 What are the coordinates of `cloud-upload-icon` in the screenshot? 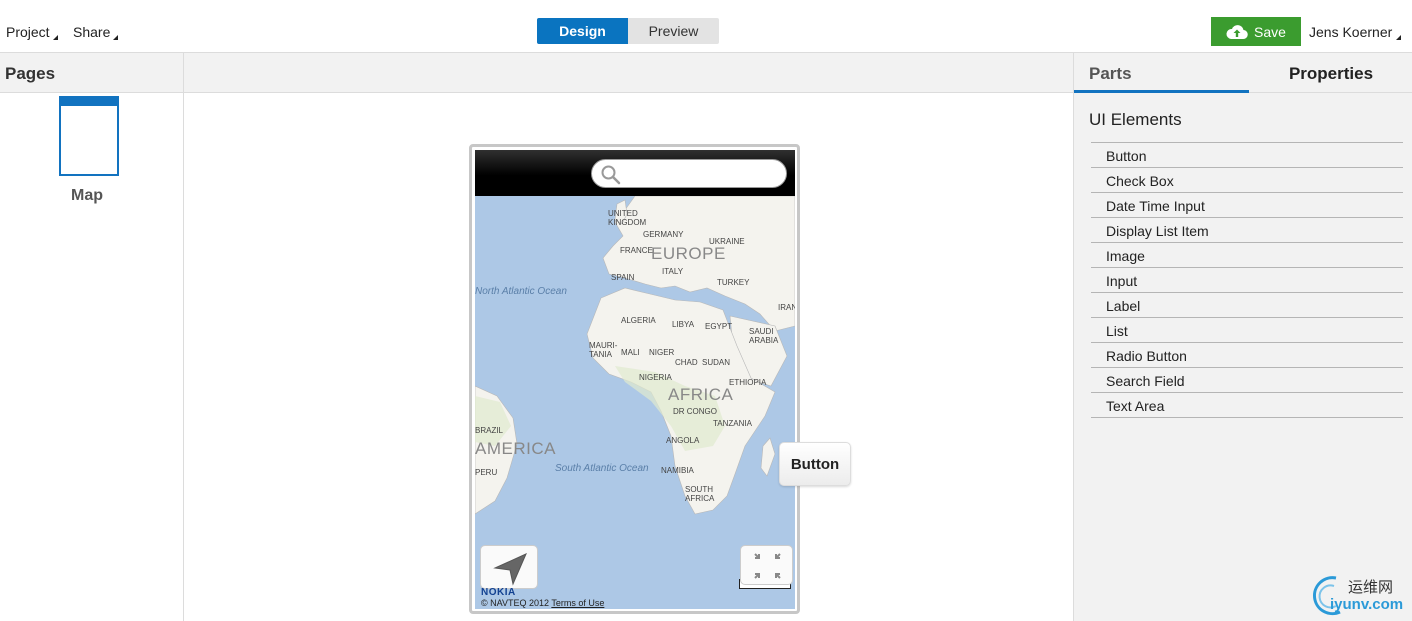 It's located at (1237, 31).